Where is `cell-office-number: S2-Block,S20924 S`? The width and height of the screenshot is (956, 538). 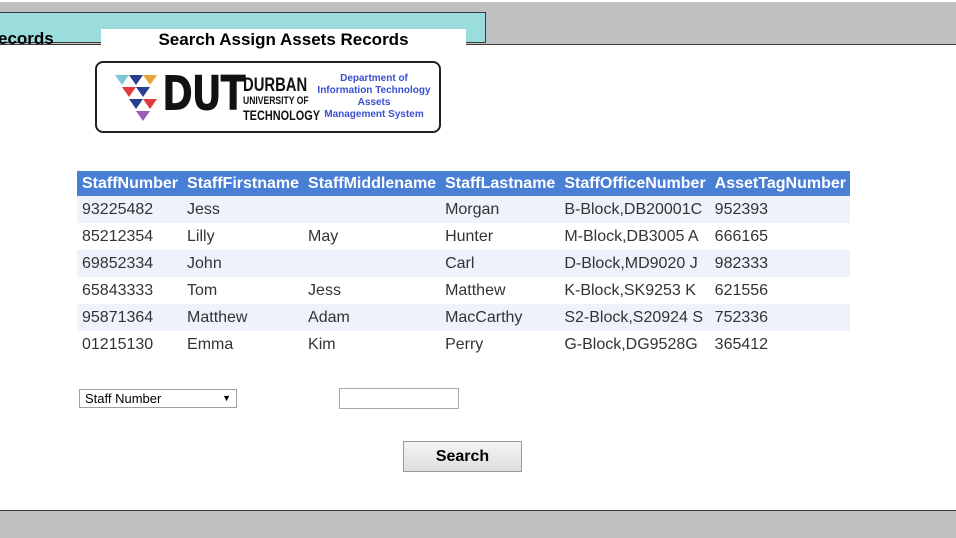
cell-office-number: S2-Block,S20924 S is located at coordinates (634, 317).